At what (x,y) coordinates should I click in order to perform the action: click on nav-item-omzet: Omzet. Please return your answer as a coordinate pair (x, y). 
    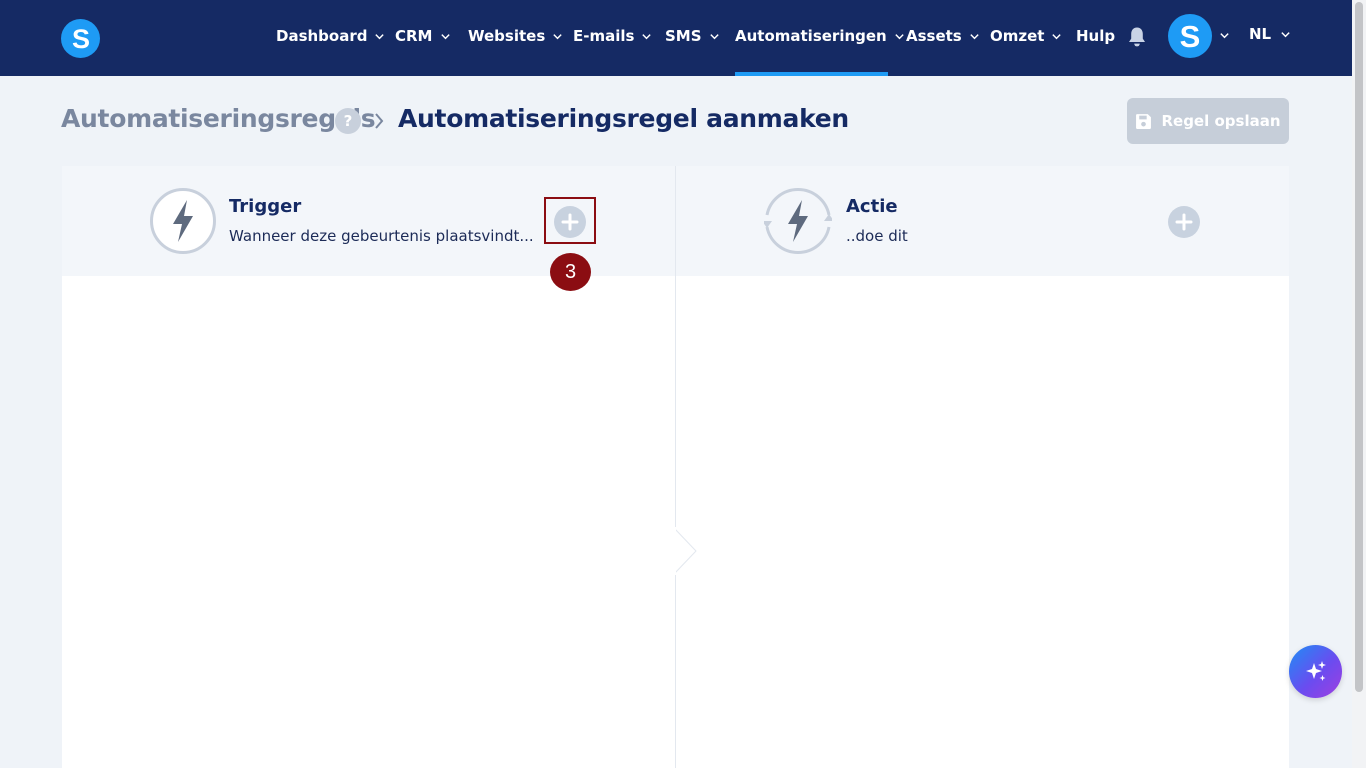
    Looking at the image, I should click on (1026, 36).